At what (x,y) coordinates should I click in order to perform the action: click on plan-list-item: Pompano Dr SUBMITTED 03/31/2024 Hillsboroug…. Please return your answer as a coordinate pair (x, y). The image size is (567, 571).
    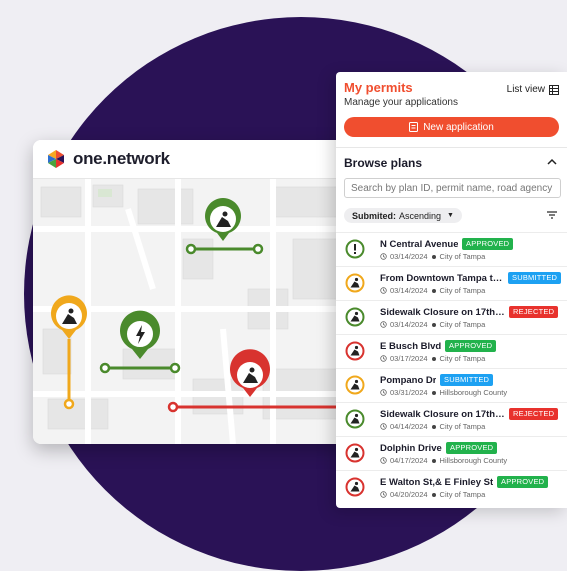
    Looking at the image, I should click on (451, 385).